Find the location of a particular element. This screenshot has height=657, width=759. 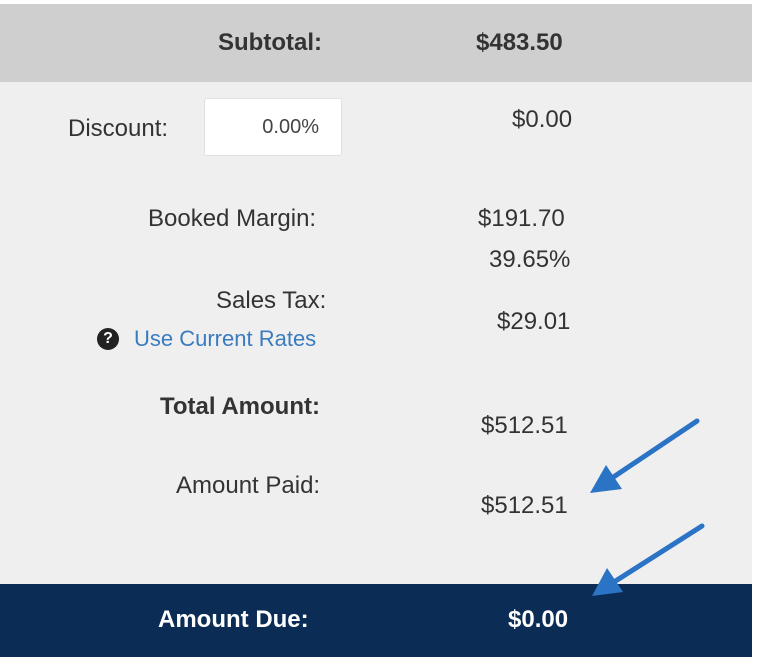

amount-paid-value: $512.51 is located at coordinates (524, 505).